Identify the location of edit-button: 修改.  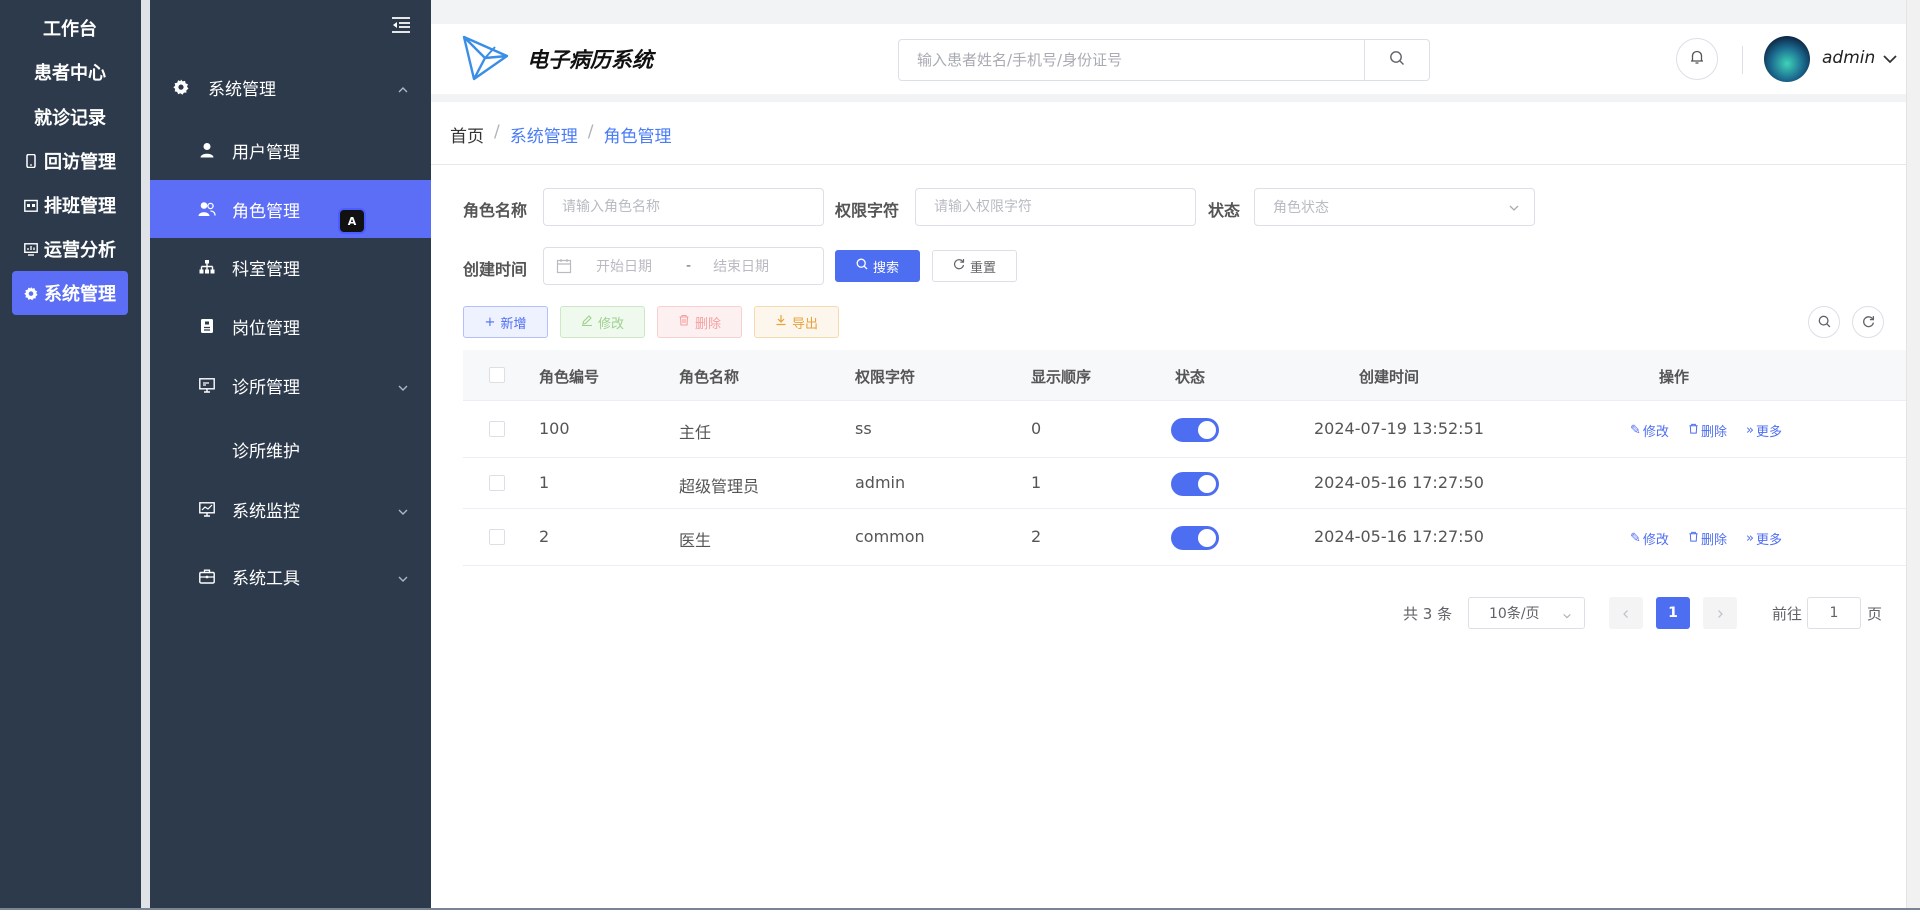
(602, 322).